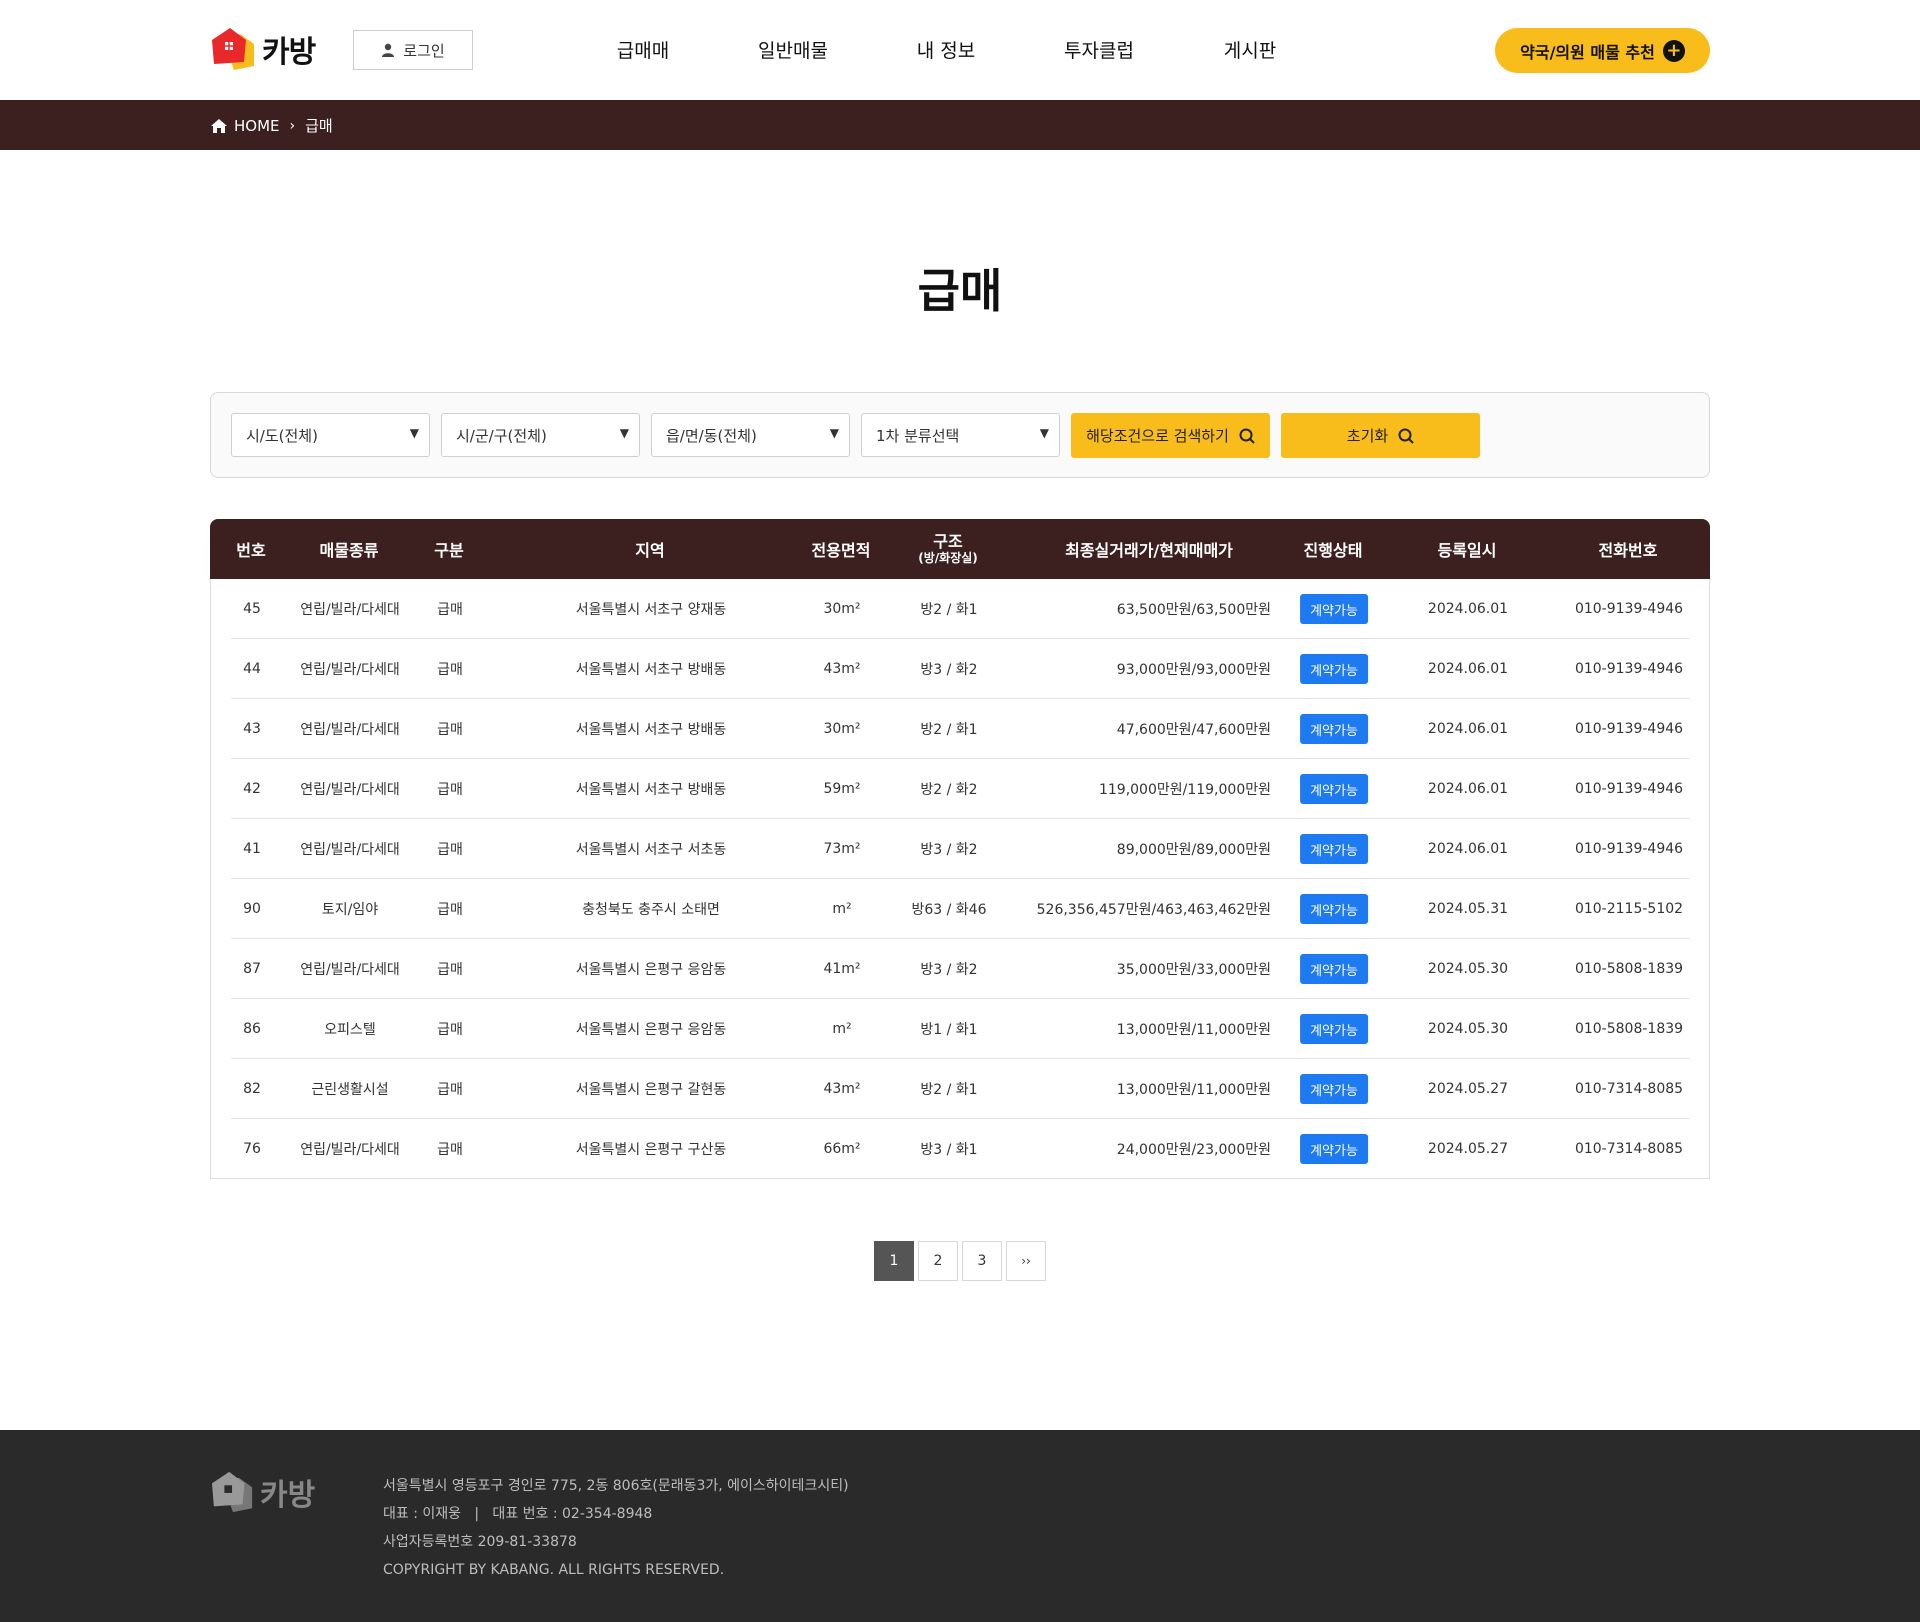  I want to click on footer-biz-no: 사업자등록번호 209-81-33878, so click(480, 1542).